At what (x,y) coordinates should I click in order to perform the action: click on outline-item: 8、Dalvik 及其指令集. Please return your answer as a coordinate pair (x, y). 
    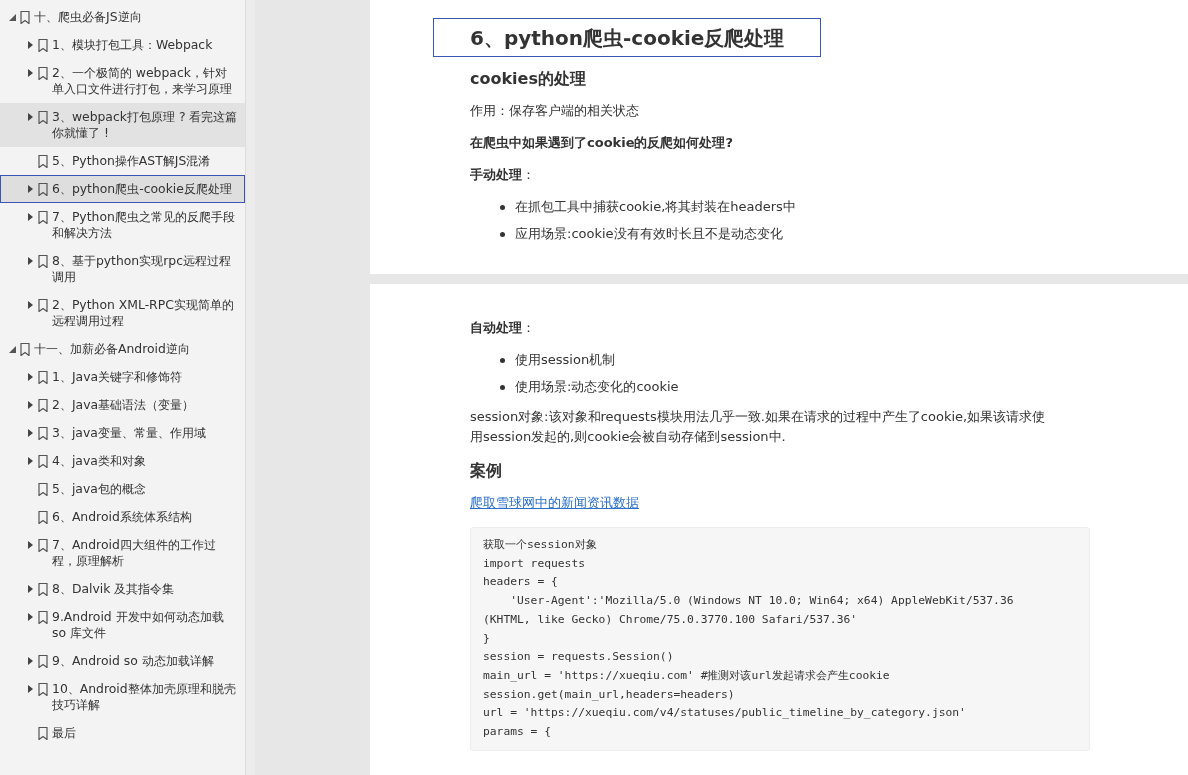
    Looking at the image, I should click on (122, 589).